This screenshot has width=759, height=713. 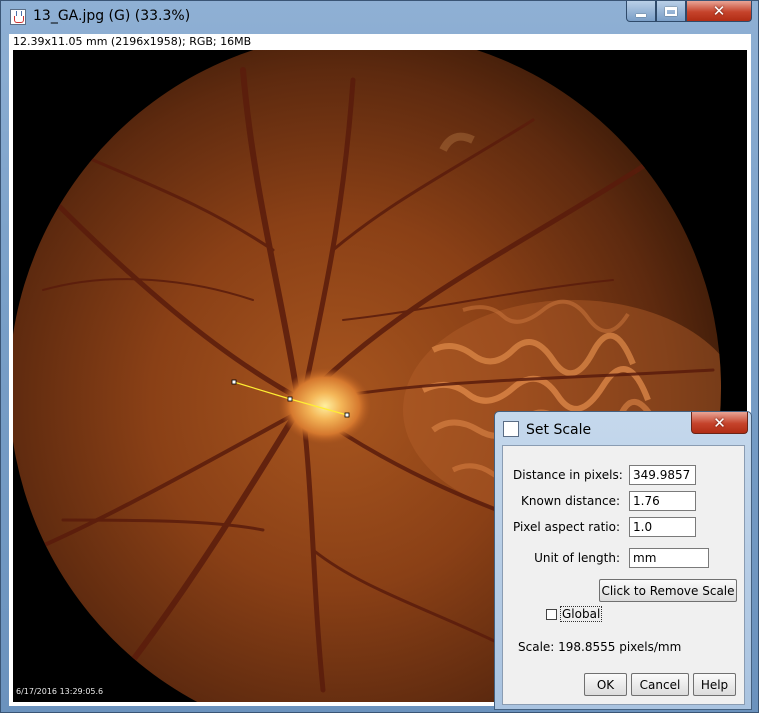 I want to click on ok-button: OK, so click(x=605, y=684).